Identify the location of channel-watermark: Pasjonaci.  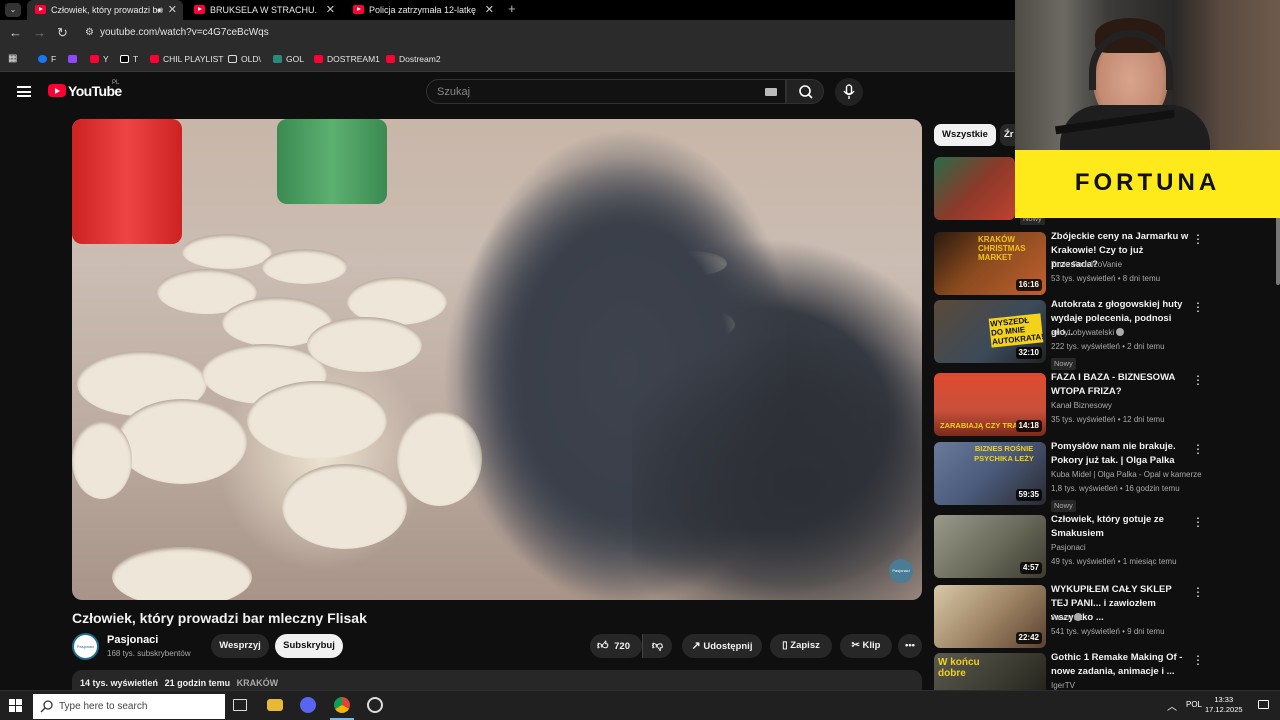
(901, 571).